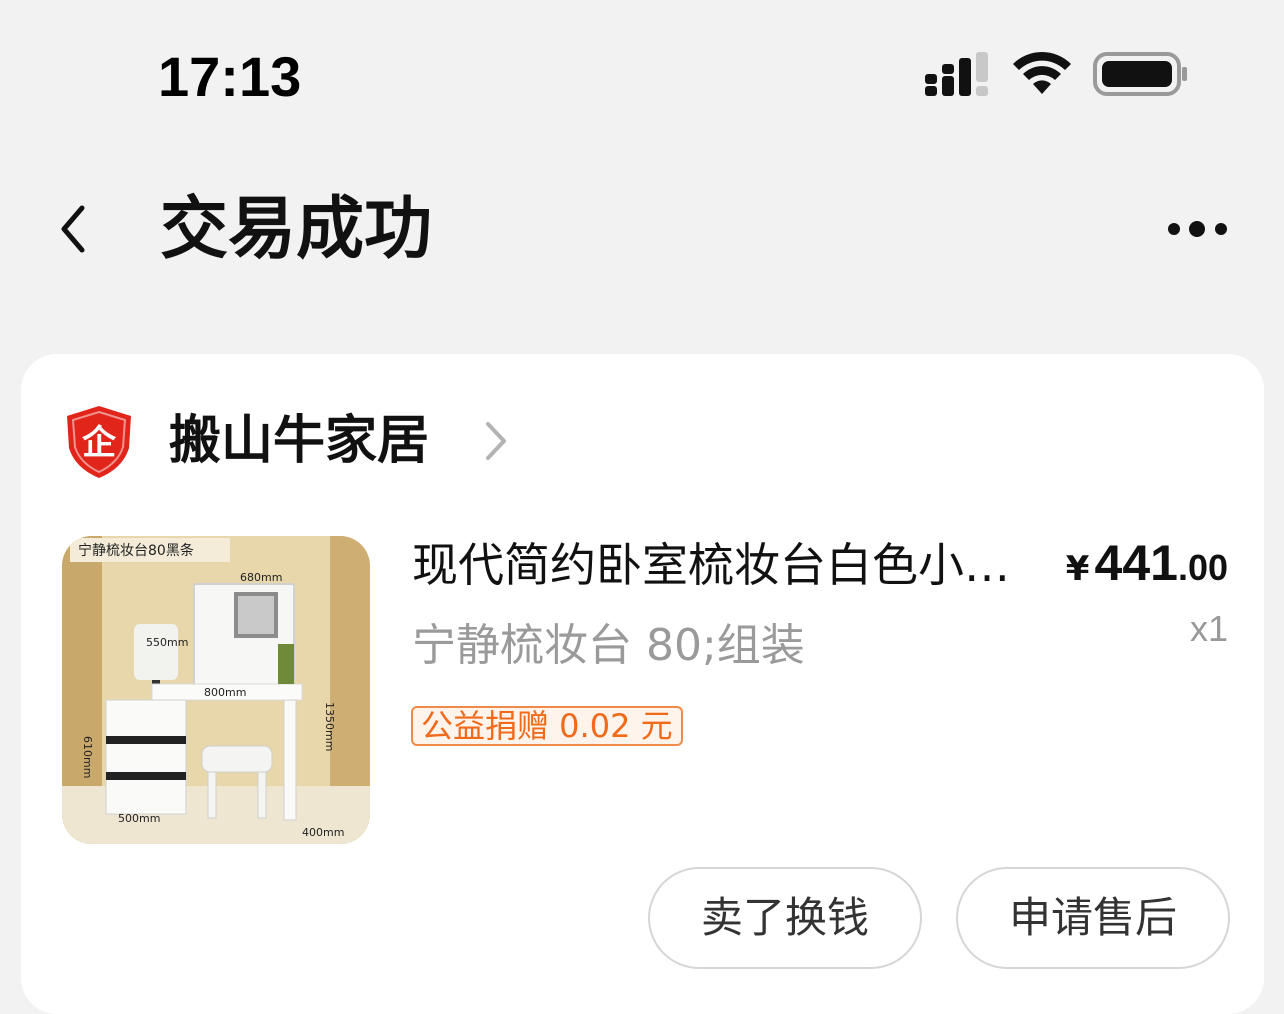 This screenshot has width=1284, height=1014. Describe the element at coordinates (1140, 74) in the screenshot. I see `battery-icon` at that location.